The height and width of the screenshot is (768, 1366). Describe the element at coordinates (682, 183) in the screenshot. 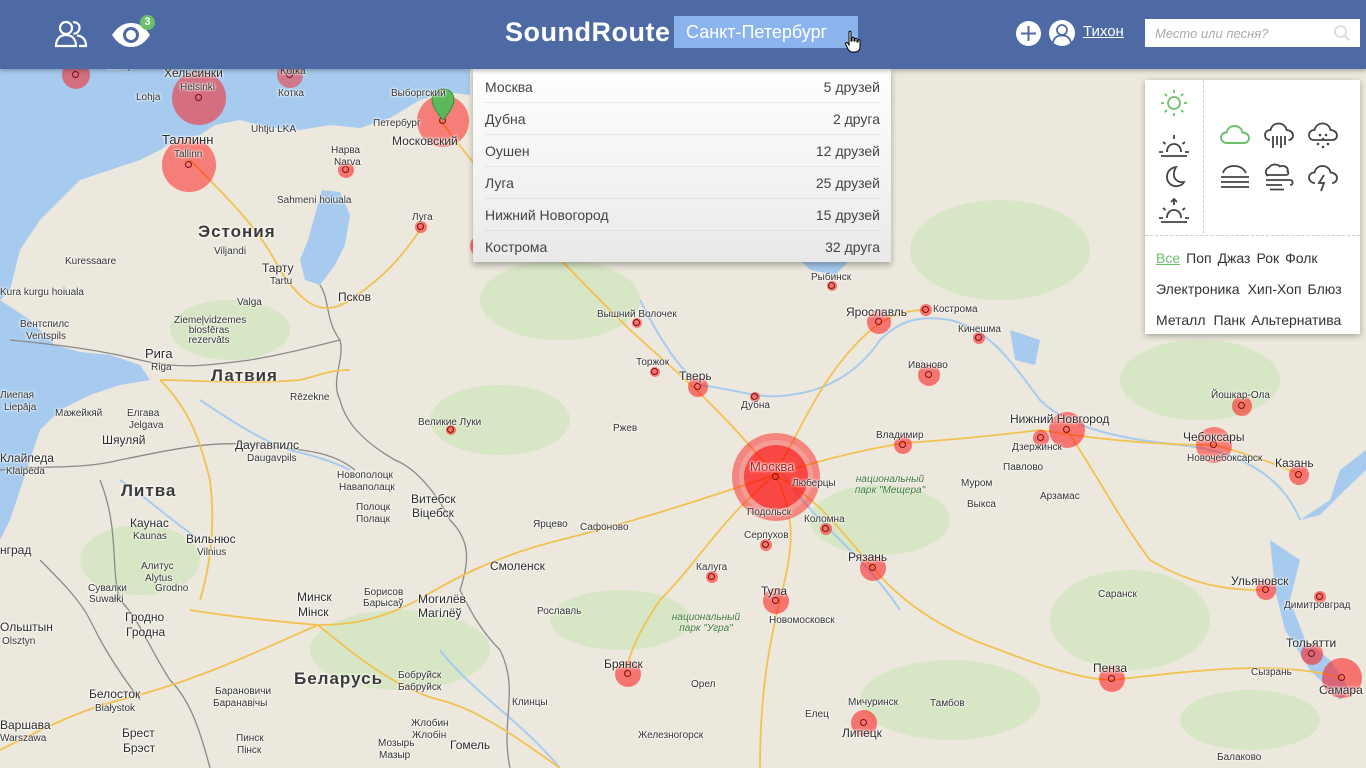

I see `dropdown-item: Луга 25 друзей` at that location.